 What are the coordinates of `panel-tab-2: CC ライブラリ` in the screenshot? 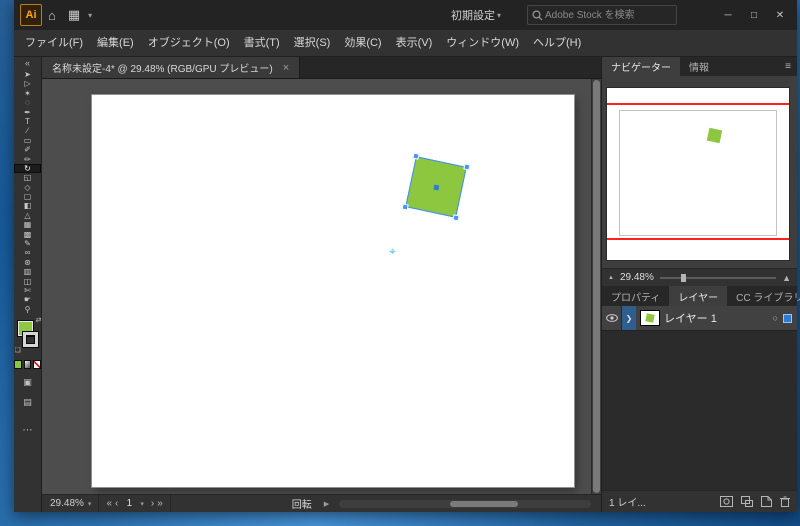 It's located at (763, 296).